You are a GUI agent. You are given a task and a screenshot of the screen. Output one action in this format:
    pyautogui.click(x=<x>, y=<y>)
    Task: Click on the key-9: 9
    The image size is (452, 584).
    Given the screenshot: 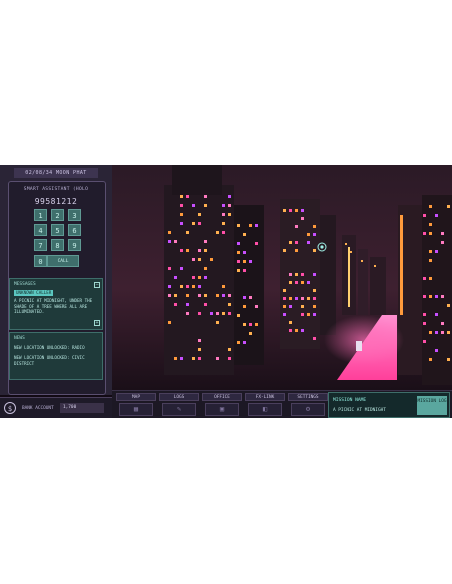 What is the action you would take?
    pyautogui.click(x=74, y=245)
    